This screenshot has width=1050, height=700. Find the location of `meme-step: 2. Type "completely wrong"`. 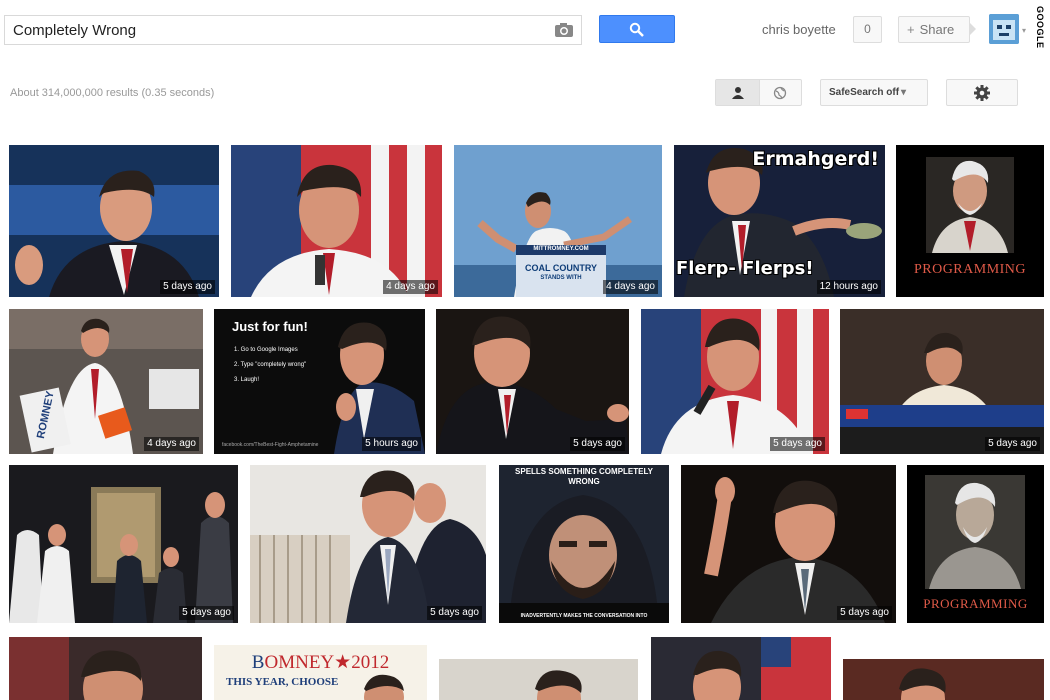

meme-step: 2. Type "completely wrong" is located at coordinates (270, 365).